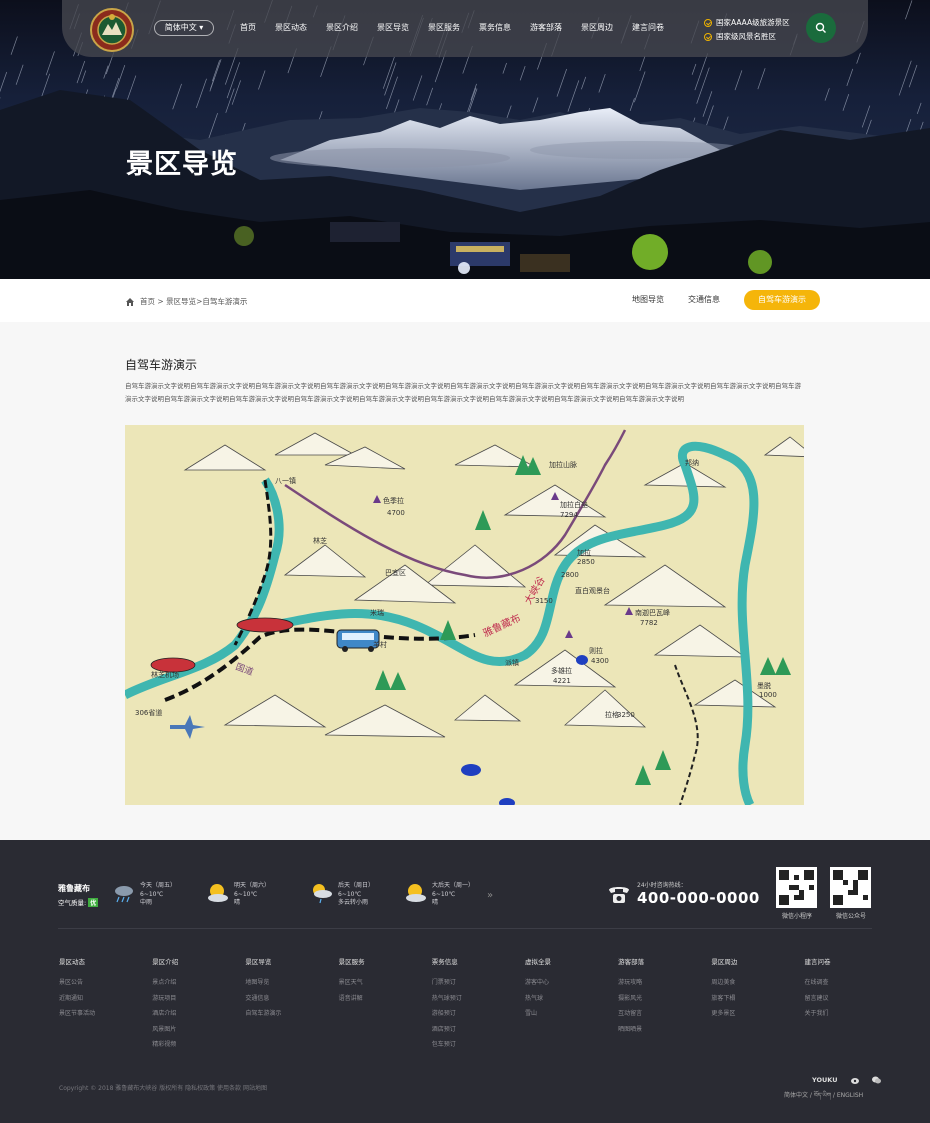 Image resolution: width=930 pixels, height=1123 pixels. What do you see at coordinates (664, 1014) in the screenshot?
I see `footer-link: 互动留言` at bounding box center [664, 1014].